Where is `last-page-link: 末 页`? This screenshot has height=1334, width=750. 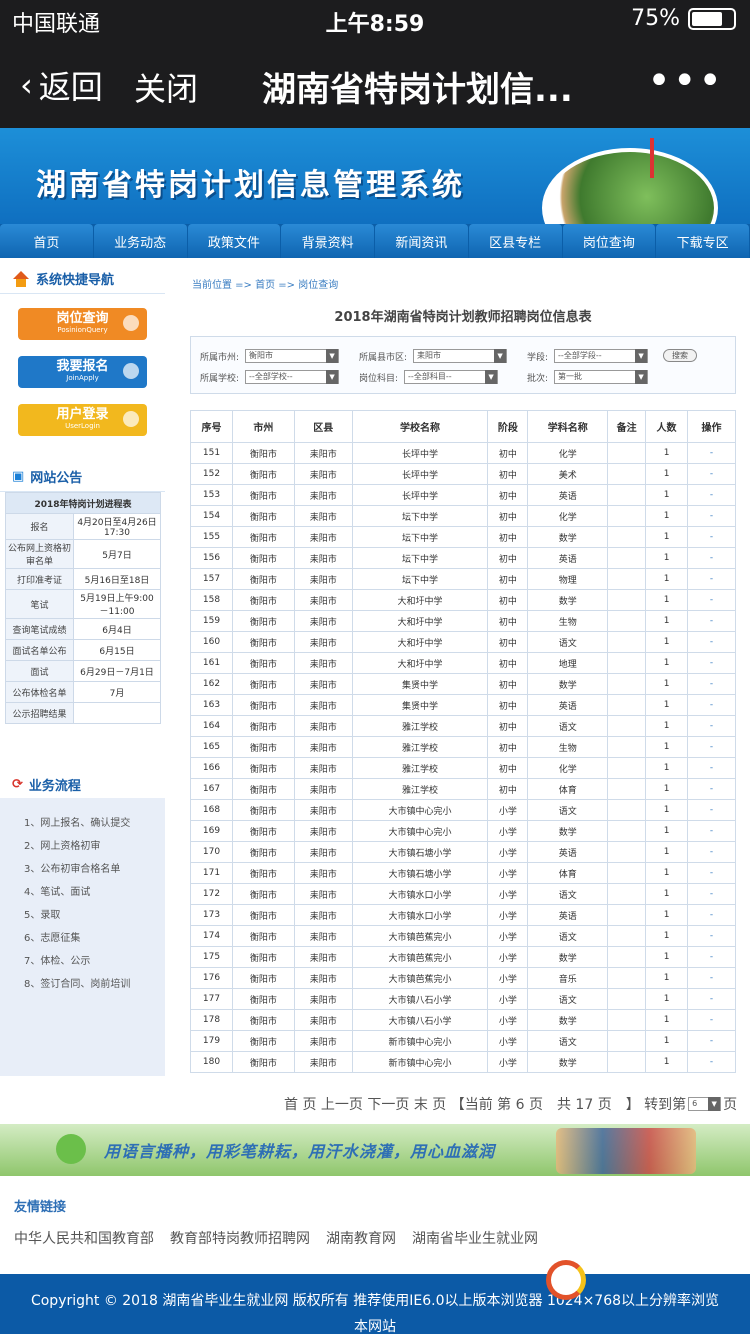
last-page-link: 末 页 is located at coordinates (430, 1104).